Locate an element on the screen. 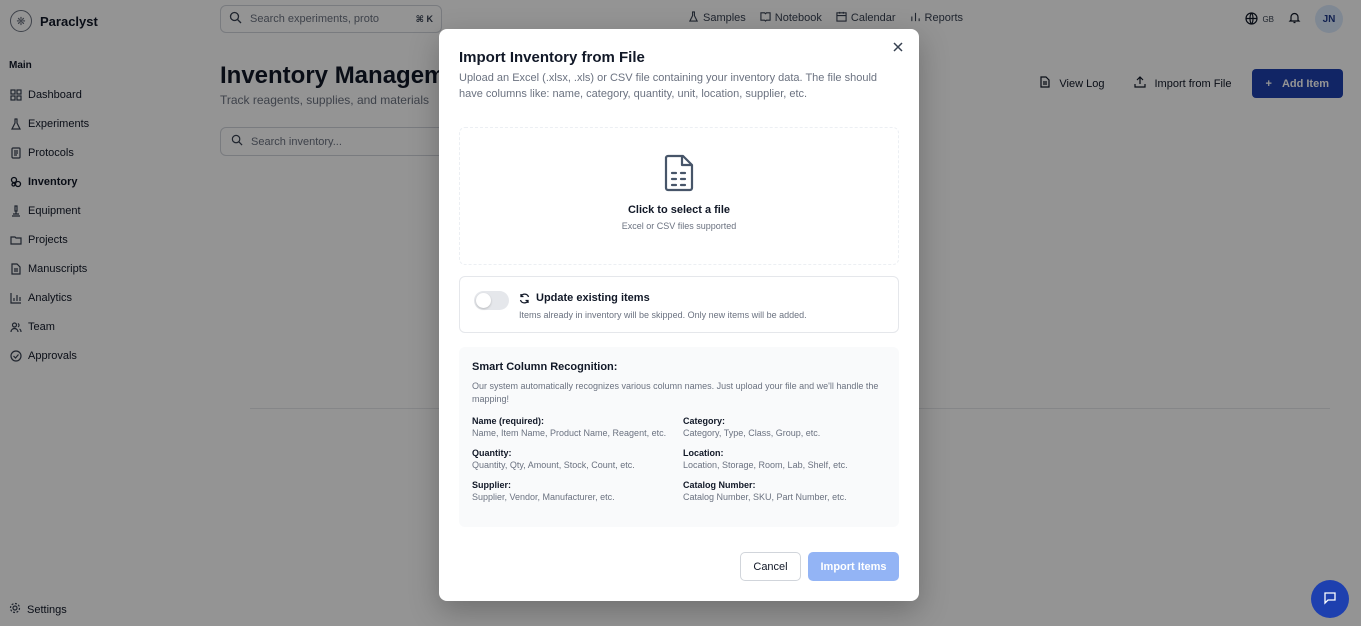 This screenshot has height=626, width=1361. column-label: Category: is located at coordinates (704, 421).